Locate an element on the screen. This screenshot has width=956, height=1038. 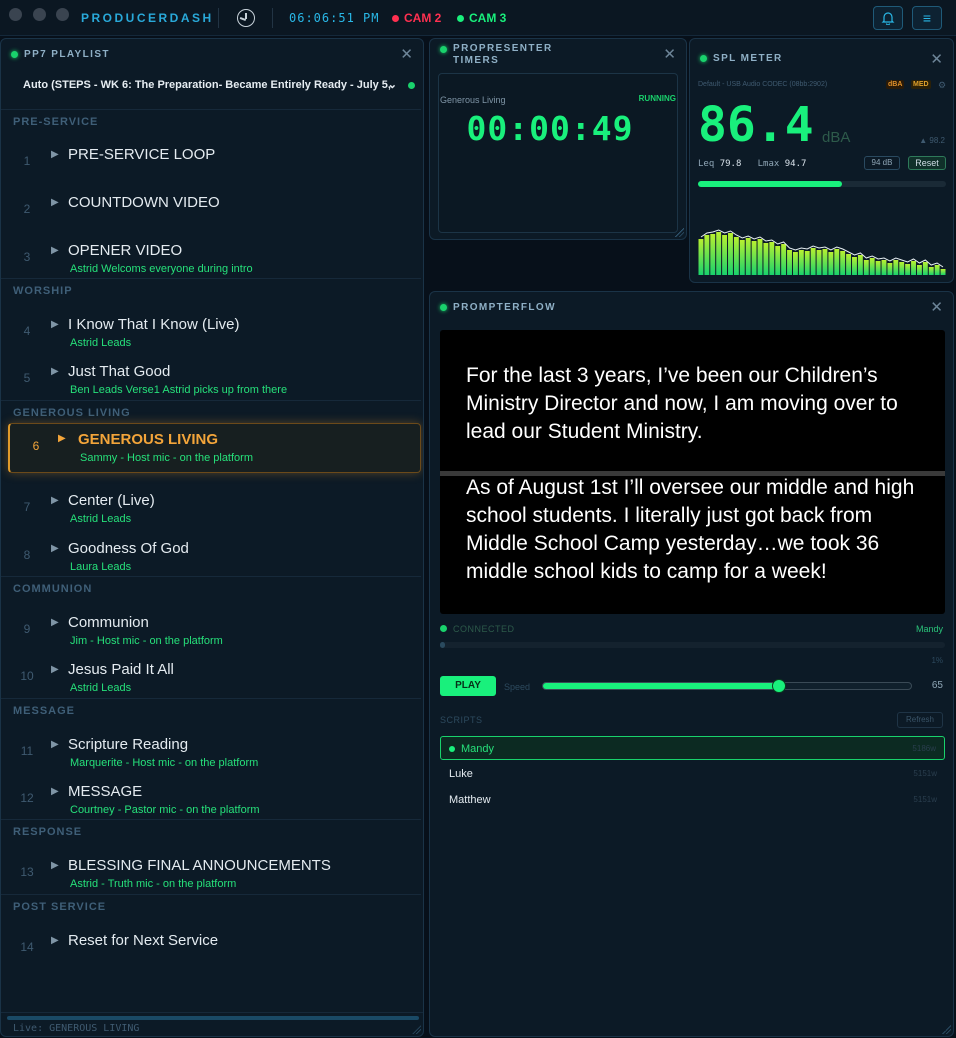
panel-title: PP7 PLAYLIST is located at coordinates (67, 54).